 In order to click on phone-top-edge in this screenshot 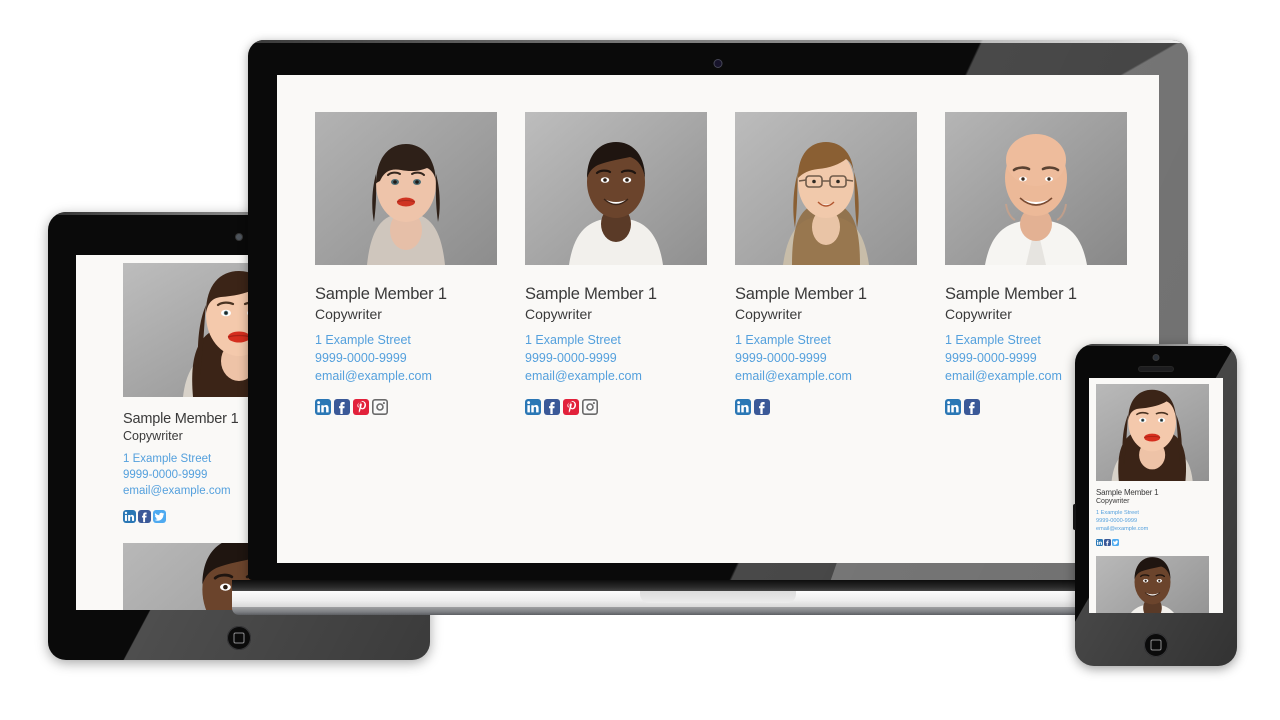, I will do `click(1156, 345)`.